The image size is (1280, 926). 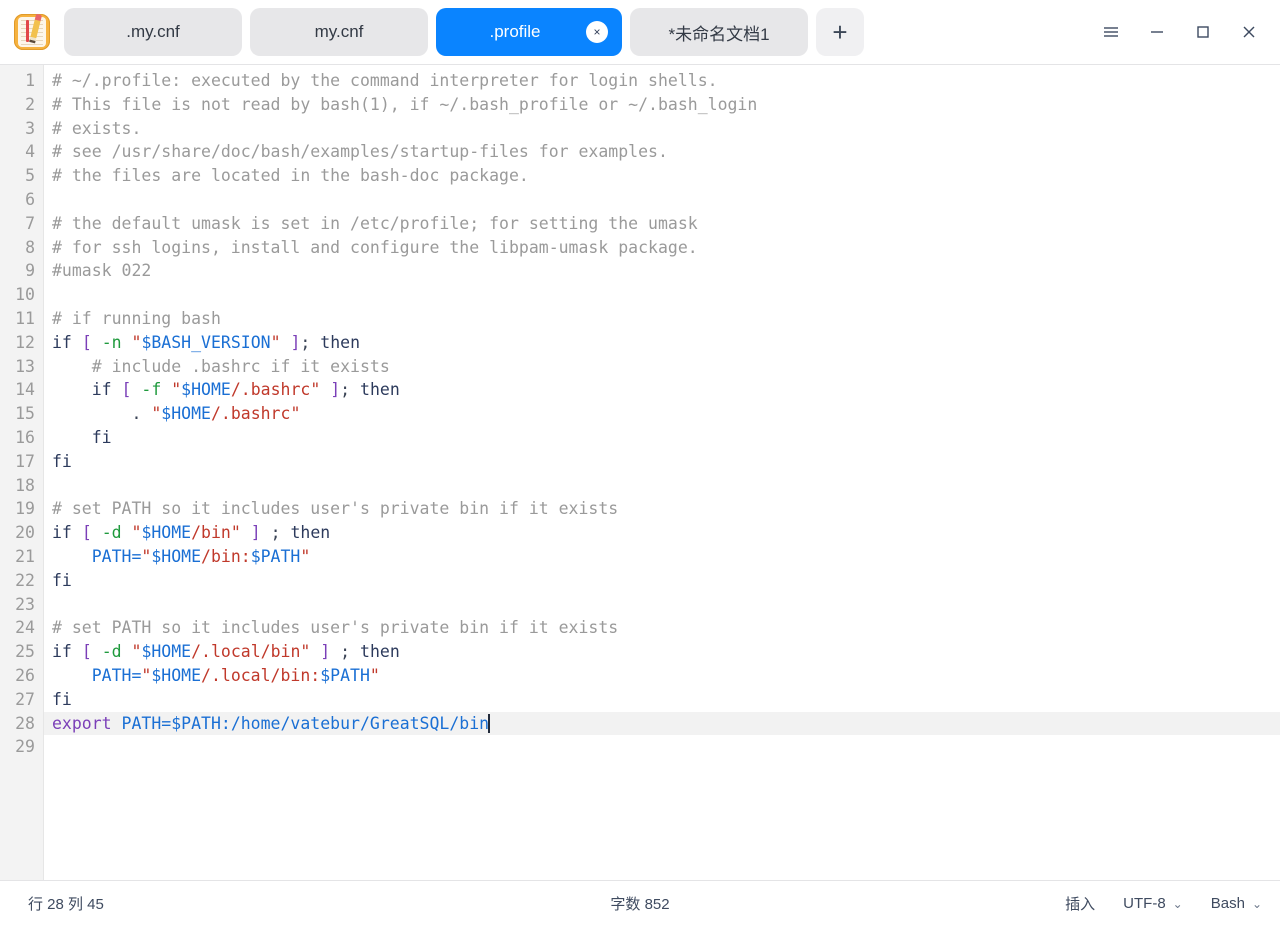 What do you see at coordinates (30, 80) in the screenshot?
I see `line-number: 1` at bounding box center [30, 80].